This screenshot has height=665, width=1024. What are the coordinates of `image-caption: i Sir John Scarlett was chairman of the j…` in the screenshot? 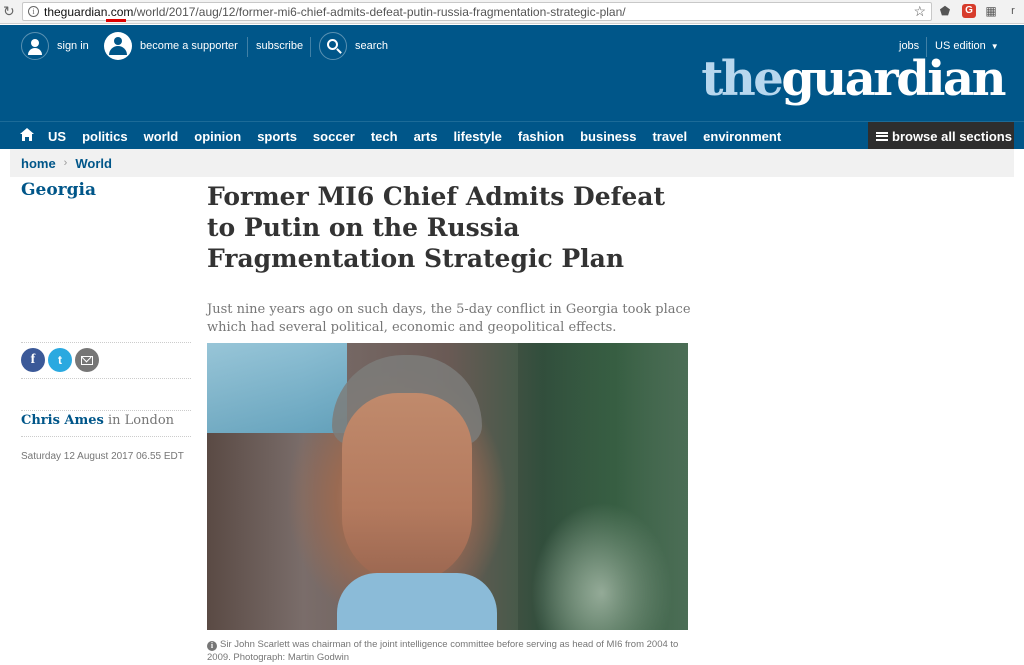 It's located at (447, 651).